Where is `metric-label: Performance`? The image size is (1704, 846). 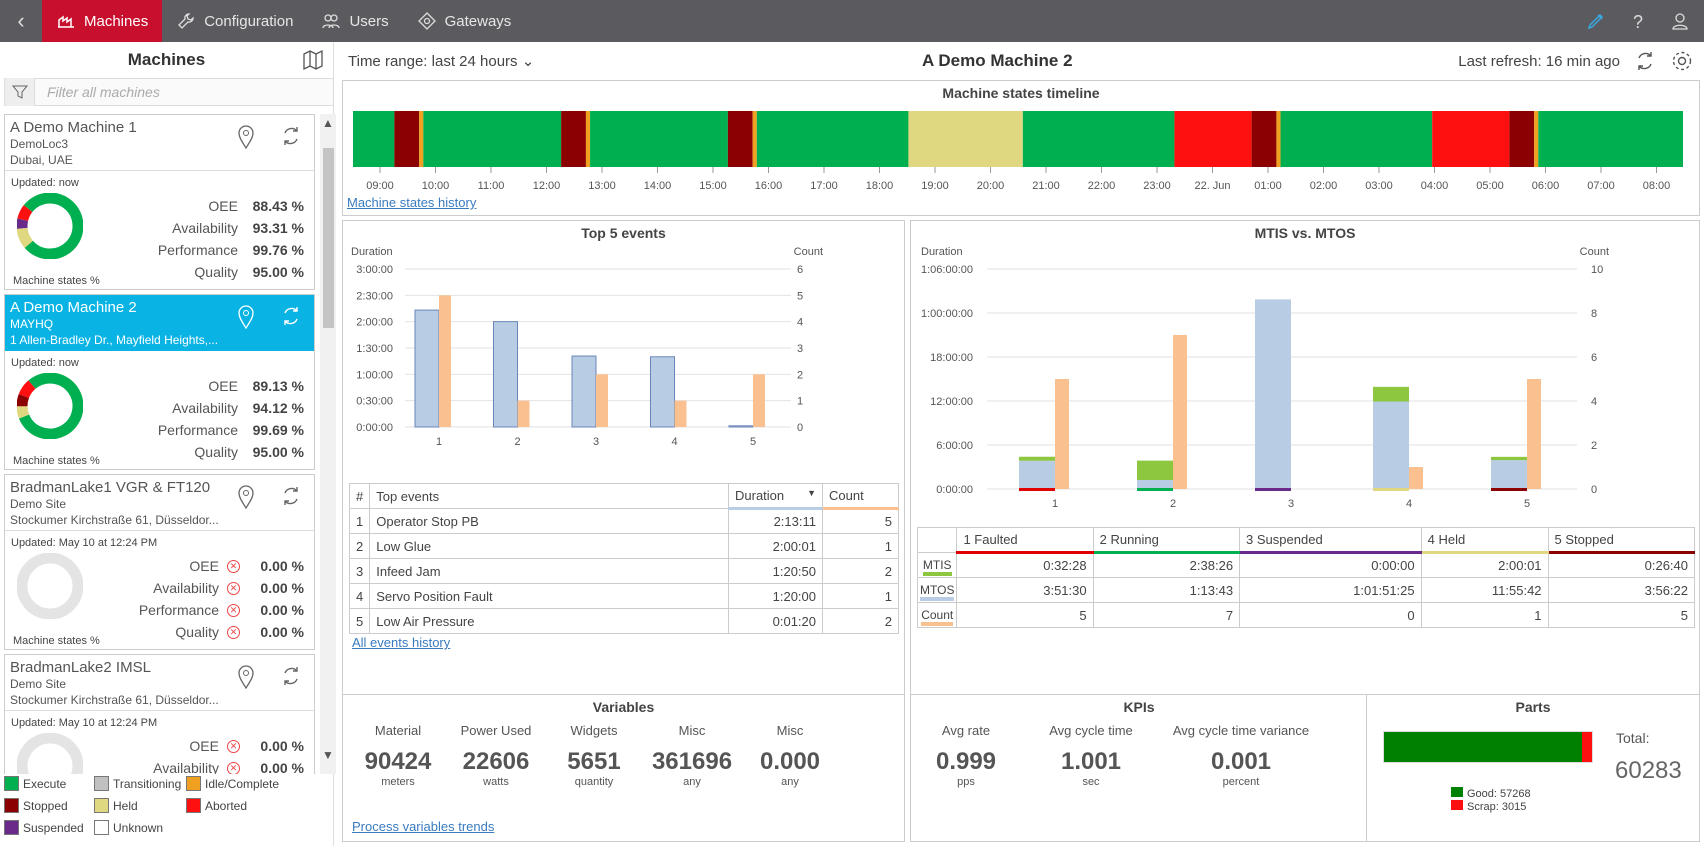 metric-label: Performance is located at coordinates (178, 610).